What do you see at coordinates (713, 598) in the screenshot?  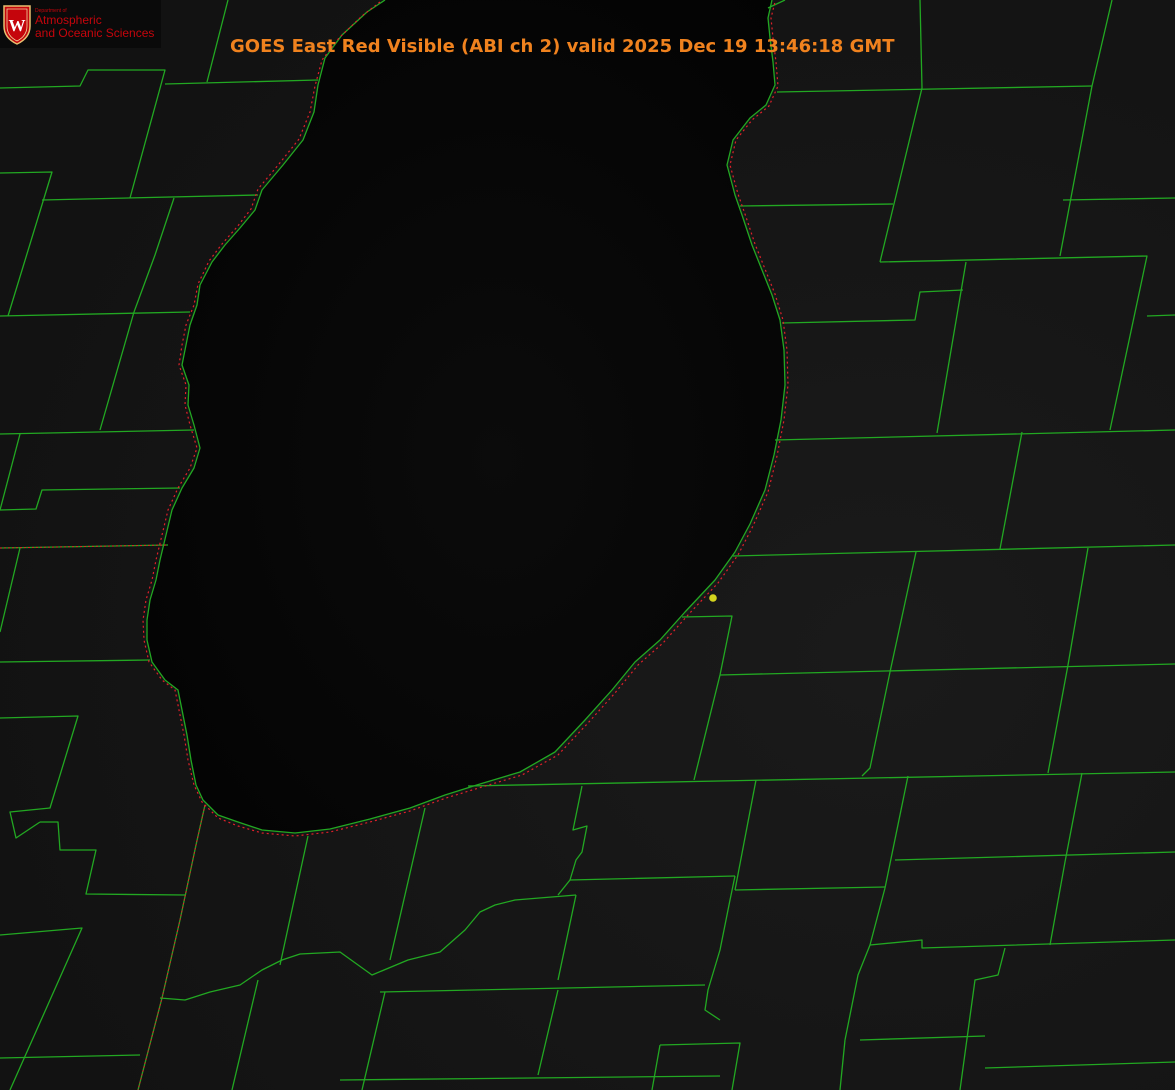 I see `location-marker-icon` at bounding box center [713, 598].